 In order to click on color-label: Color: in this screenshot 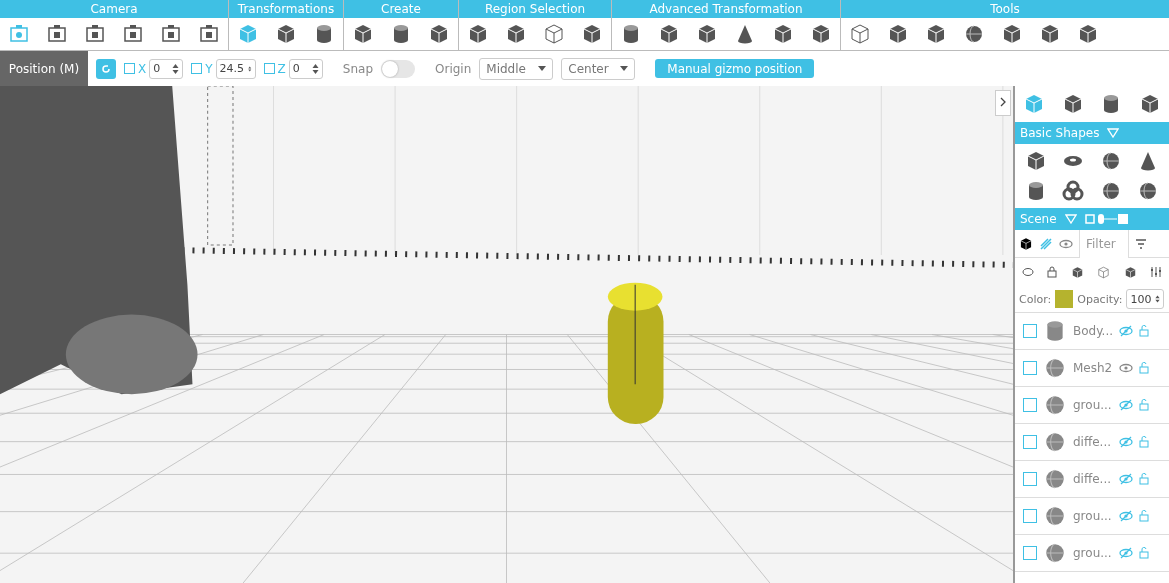, I will do `click(1035, 299)`.